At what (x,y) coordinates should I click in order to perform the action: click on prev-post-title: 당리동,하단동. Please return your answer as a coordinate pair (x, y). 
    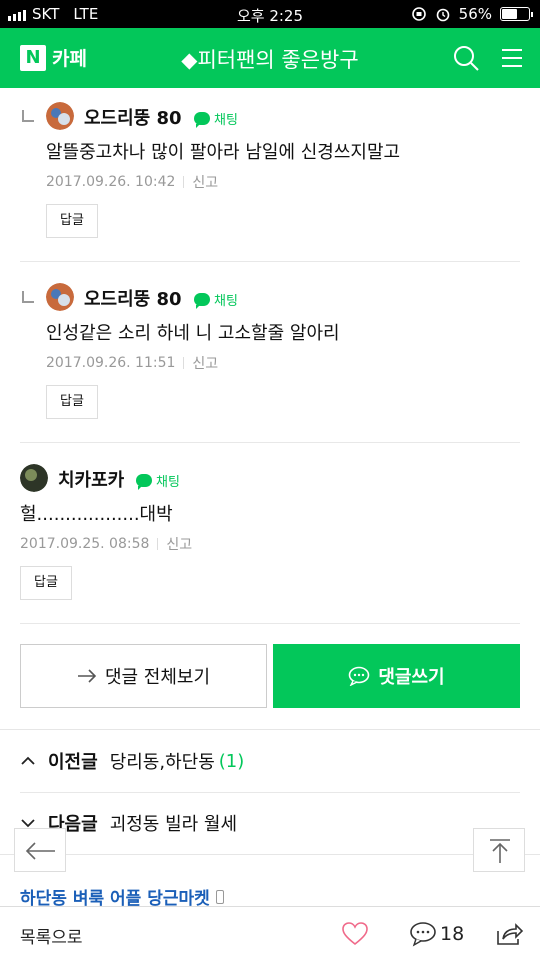
    Looking at the image, I should click on (162, 762).